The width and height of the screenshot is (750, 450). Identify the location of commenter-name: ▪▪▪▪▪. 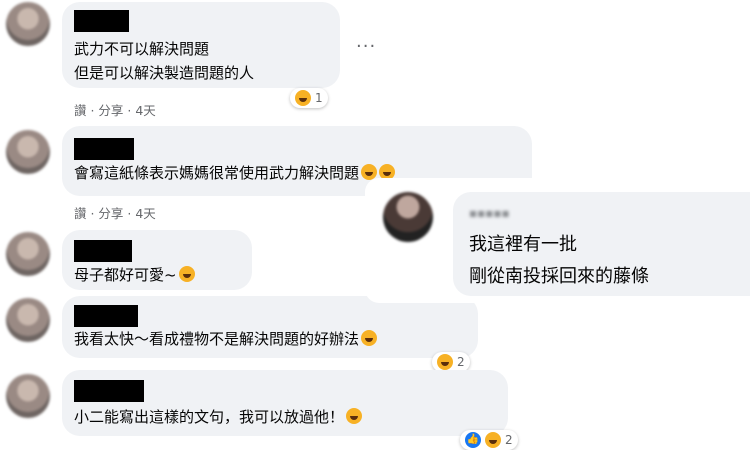
(489, 213).